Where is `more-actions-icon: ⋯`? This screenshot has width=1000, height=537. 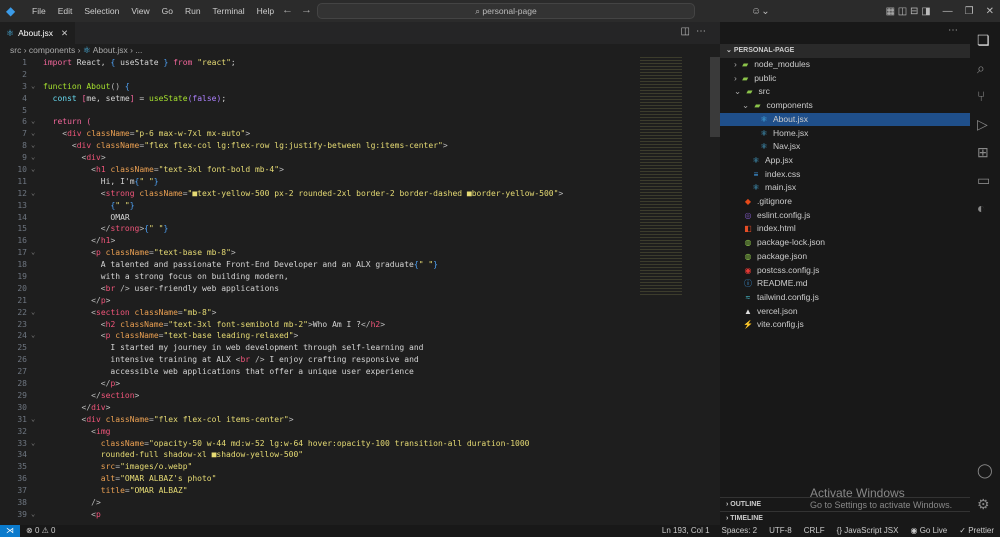
more-actions-icon: ⋯ is located at coordinates (953, 30).